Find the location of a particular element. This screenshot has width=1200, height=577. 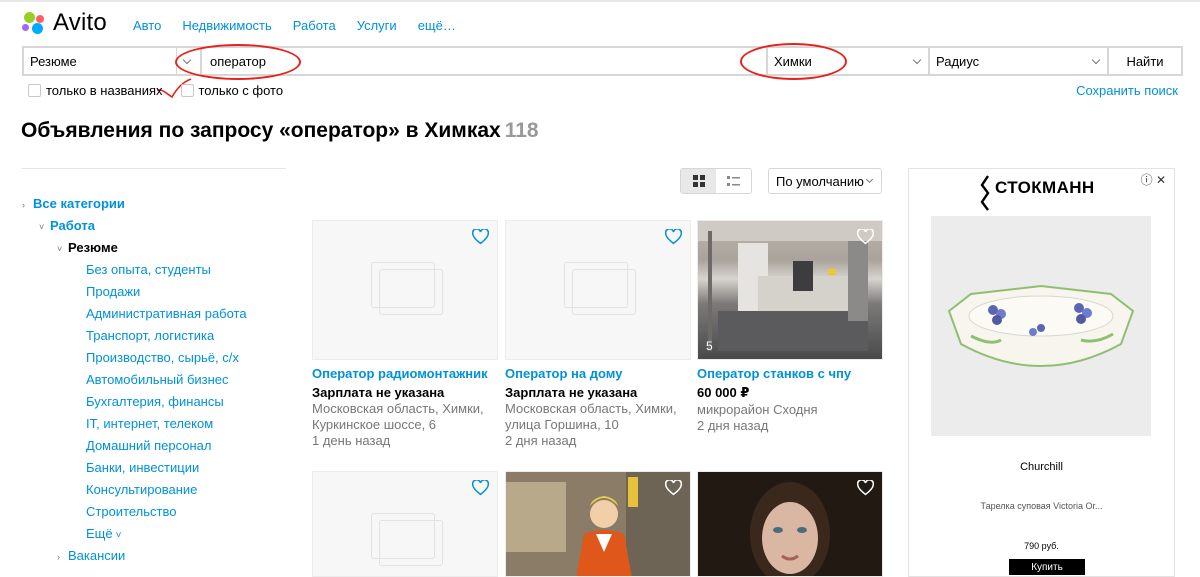

avito-logo-icon is located at coordinates (34, 23).